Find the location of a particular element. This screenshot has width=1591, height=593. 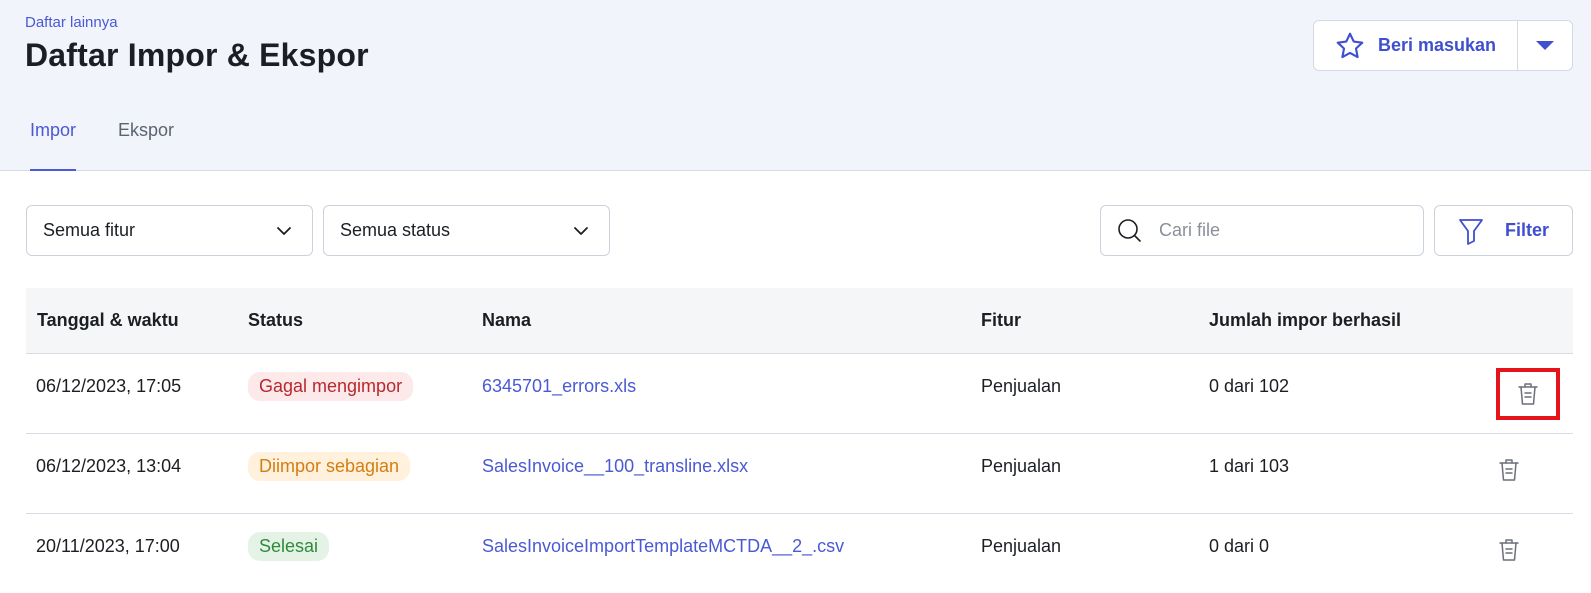

filter-label: Filter is located at coordinates (1527, 230).